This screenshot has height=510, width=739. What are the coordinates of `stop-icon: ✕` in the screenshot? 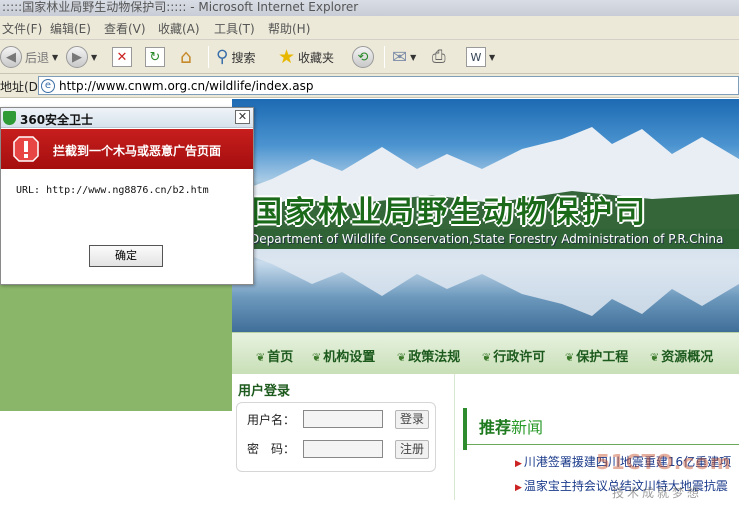 It's located at (122, 57).